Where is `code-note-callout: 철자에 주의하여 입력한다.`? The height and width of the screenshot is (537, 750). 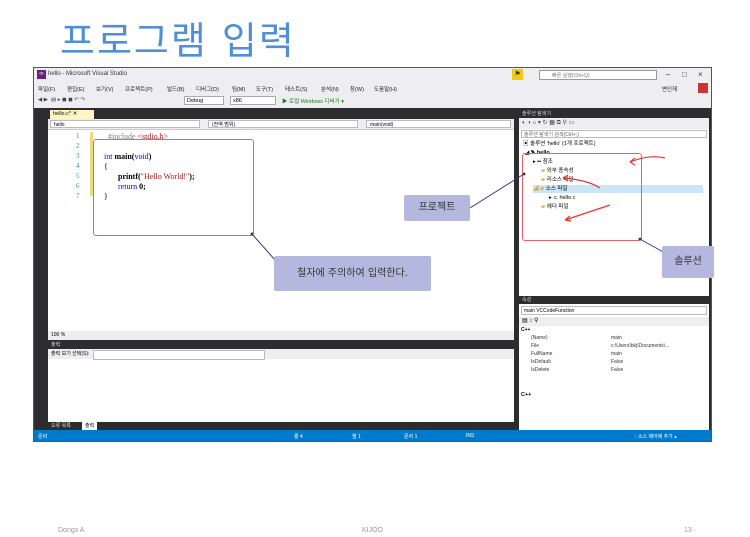
code-note-callout: 철자에 주의하여 입력한다. is located at coordinates (352, 273).